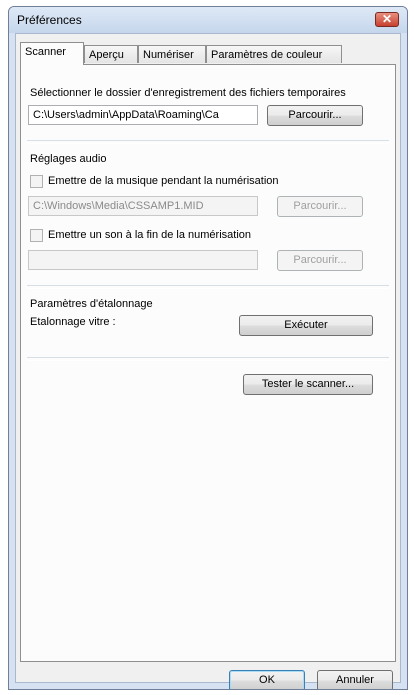 The width and height of the screenshot is (414, 695). I want to click on cancel-button: Annuler, so click(355, 679).